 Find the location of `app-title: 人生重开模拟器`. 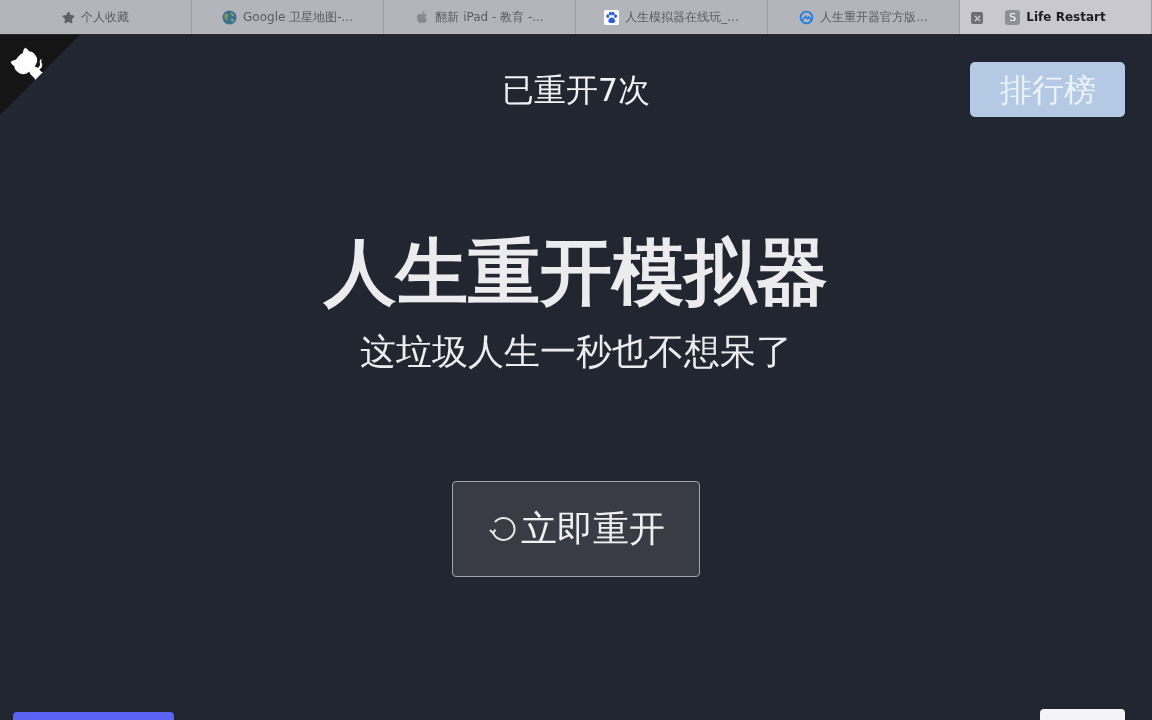

app-title: 人生重开模拟器 is located at coordinates (576, 272).